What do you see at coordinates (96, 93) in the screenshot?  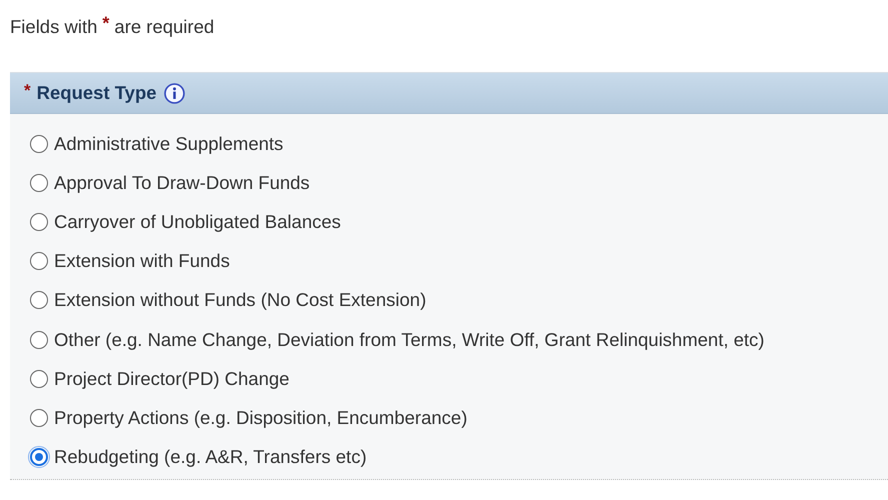 I see `section-title: Request Type` at bounding box center [96, 93].